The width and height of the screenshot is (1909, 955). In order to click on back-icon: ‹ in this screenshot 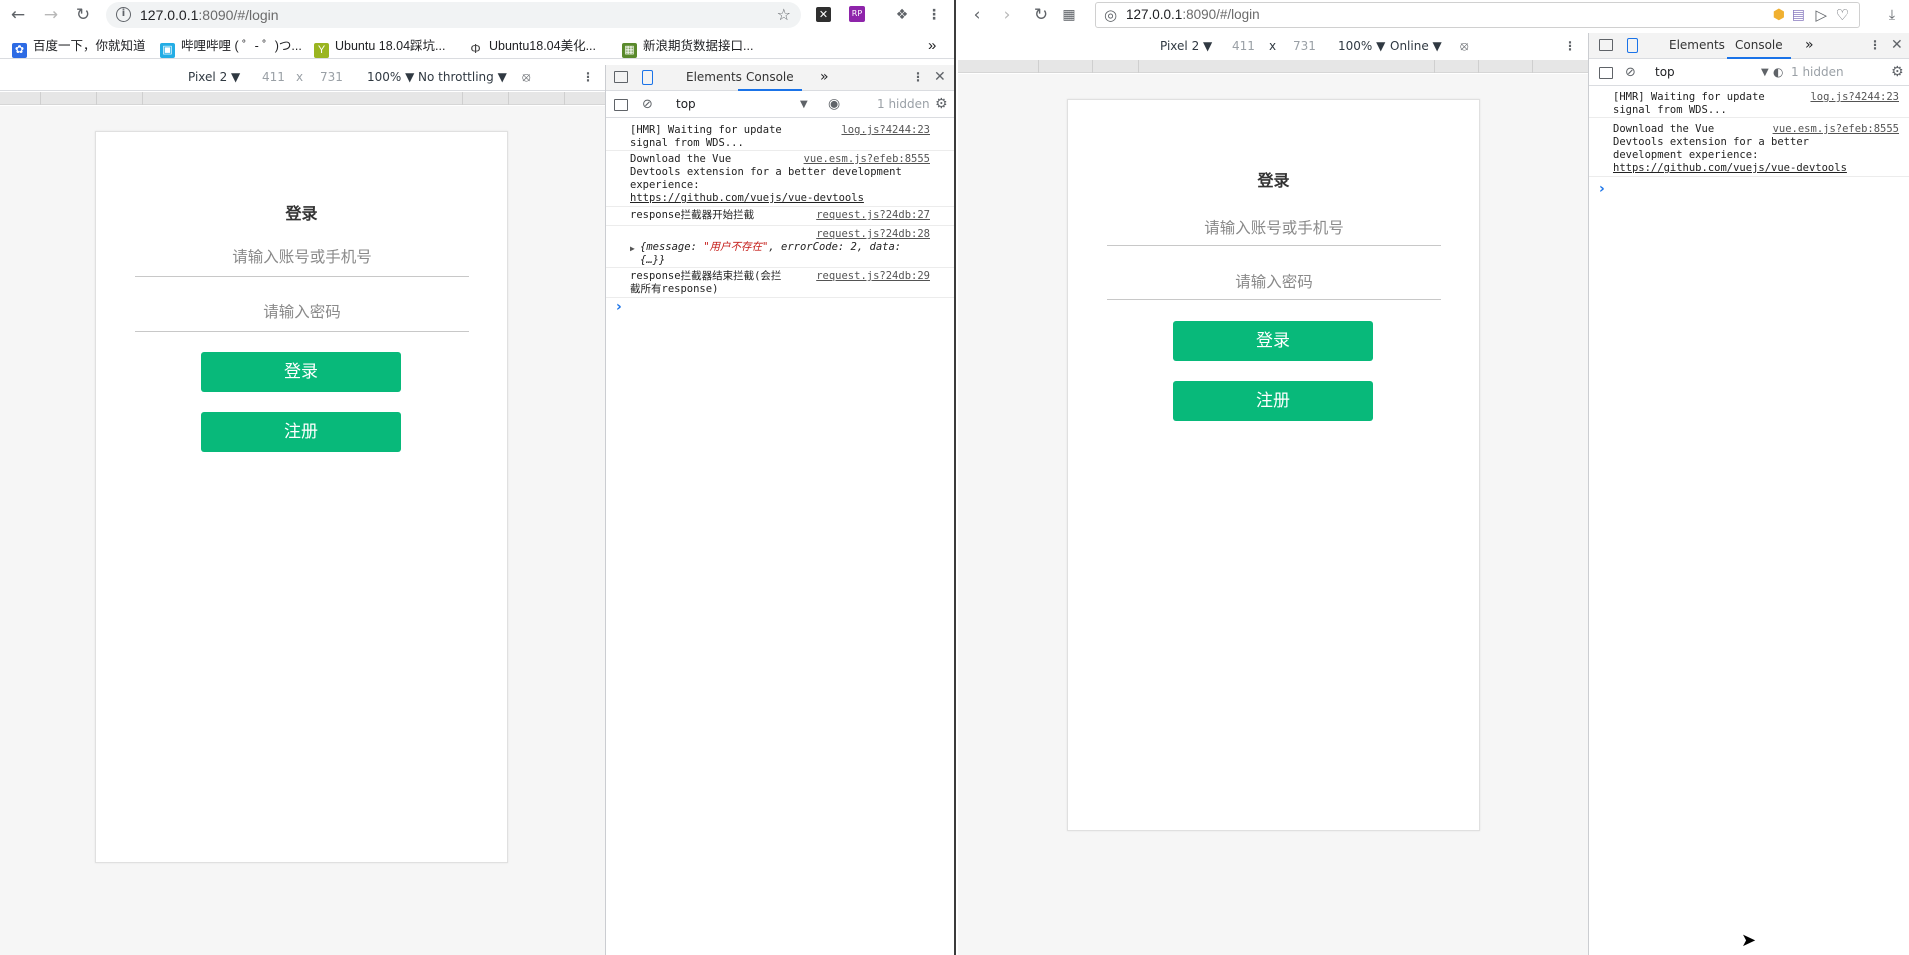, I will do `click(977, 15)`.